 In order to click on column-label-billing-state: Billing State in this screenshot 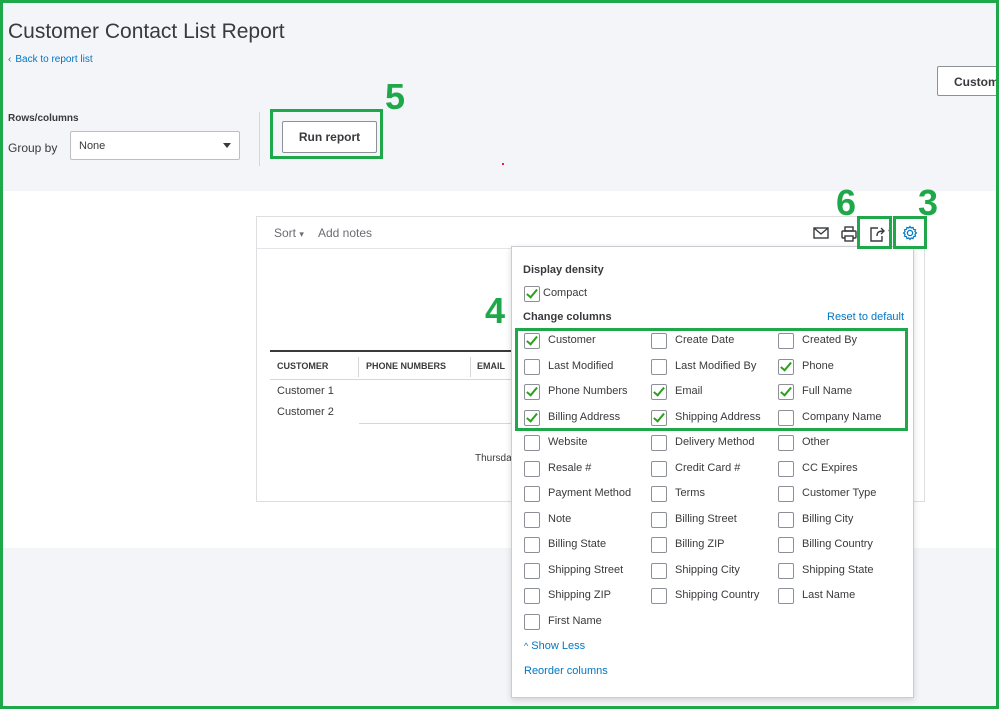, I will do `click(577, 544)`.